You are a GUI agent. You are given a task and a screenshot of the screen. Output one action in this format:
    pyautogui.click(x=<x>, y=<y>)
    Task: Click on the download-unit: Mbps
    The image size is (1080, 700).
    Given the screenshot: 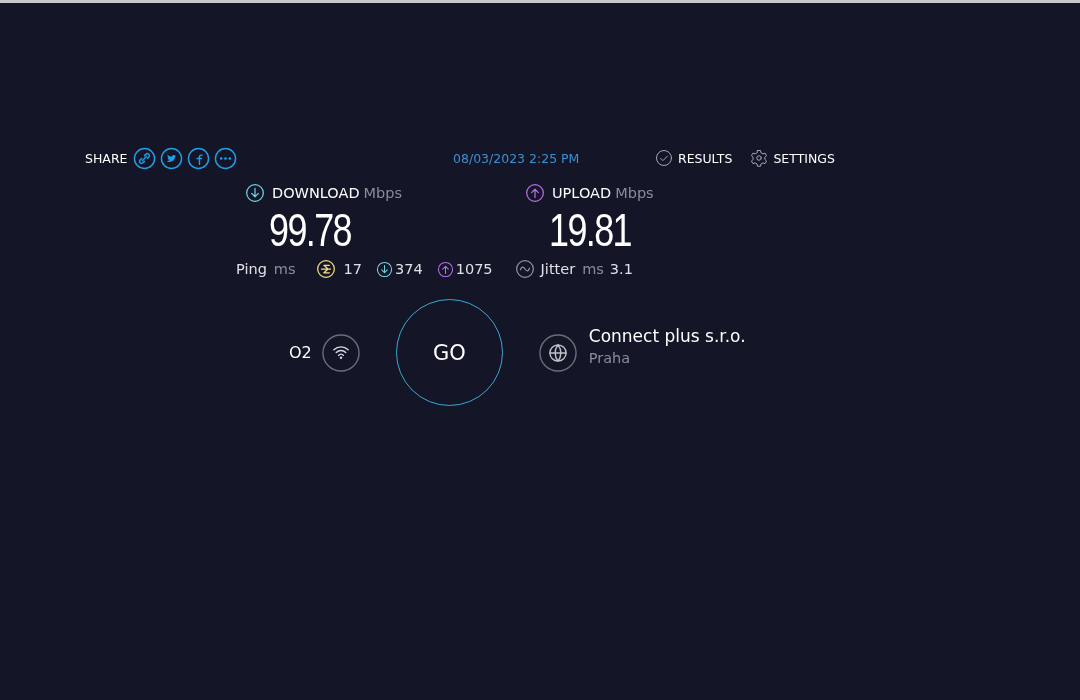 What is the action you would take?
    pyautogui.click(x=383, y=193)
    